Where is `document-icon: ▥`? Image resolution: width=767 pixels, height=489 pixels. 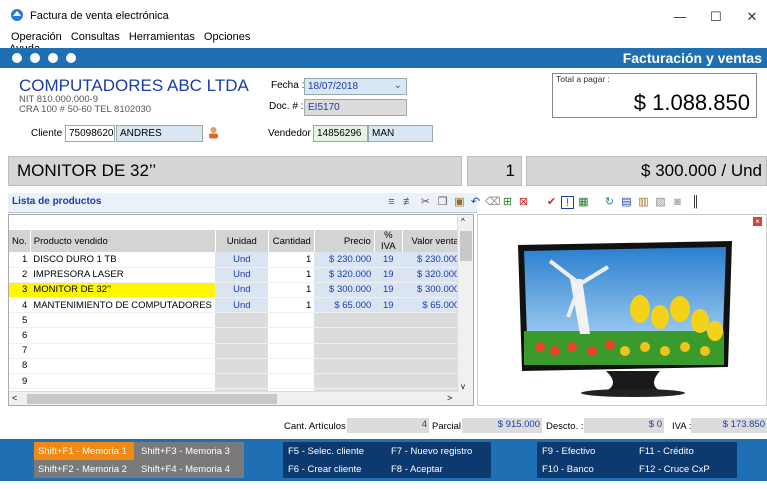 document-icon: ▥ is located at coordinates (643, 202).